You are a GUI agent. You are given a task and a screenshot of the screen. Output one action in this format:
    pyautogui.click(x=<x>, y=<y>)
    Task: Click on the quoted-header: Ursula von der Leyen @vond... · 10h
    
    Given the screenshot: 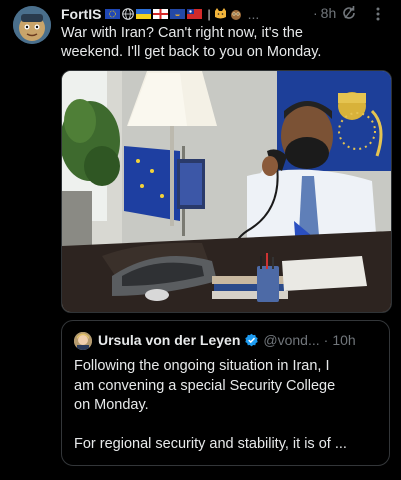 What is the action you would take?
    pyautogui.click(x=238, y=340)
    